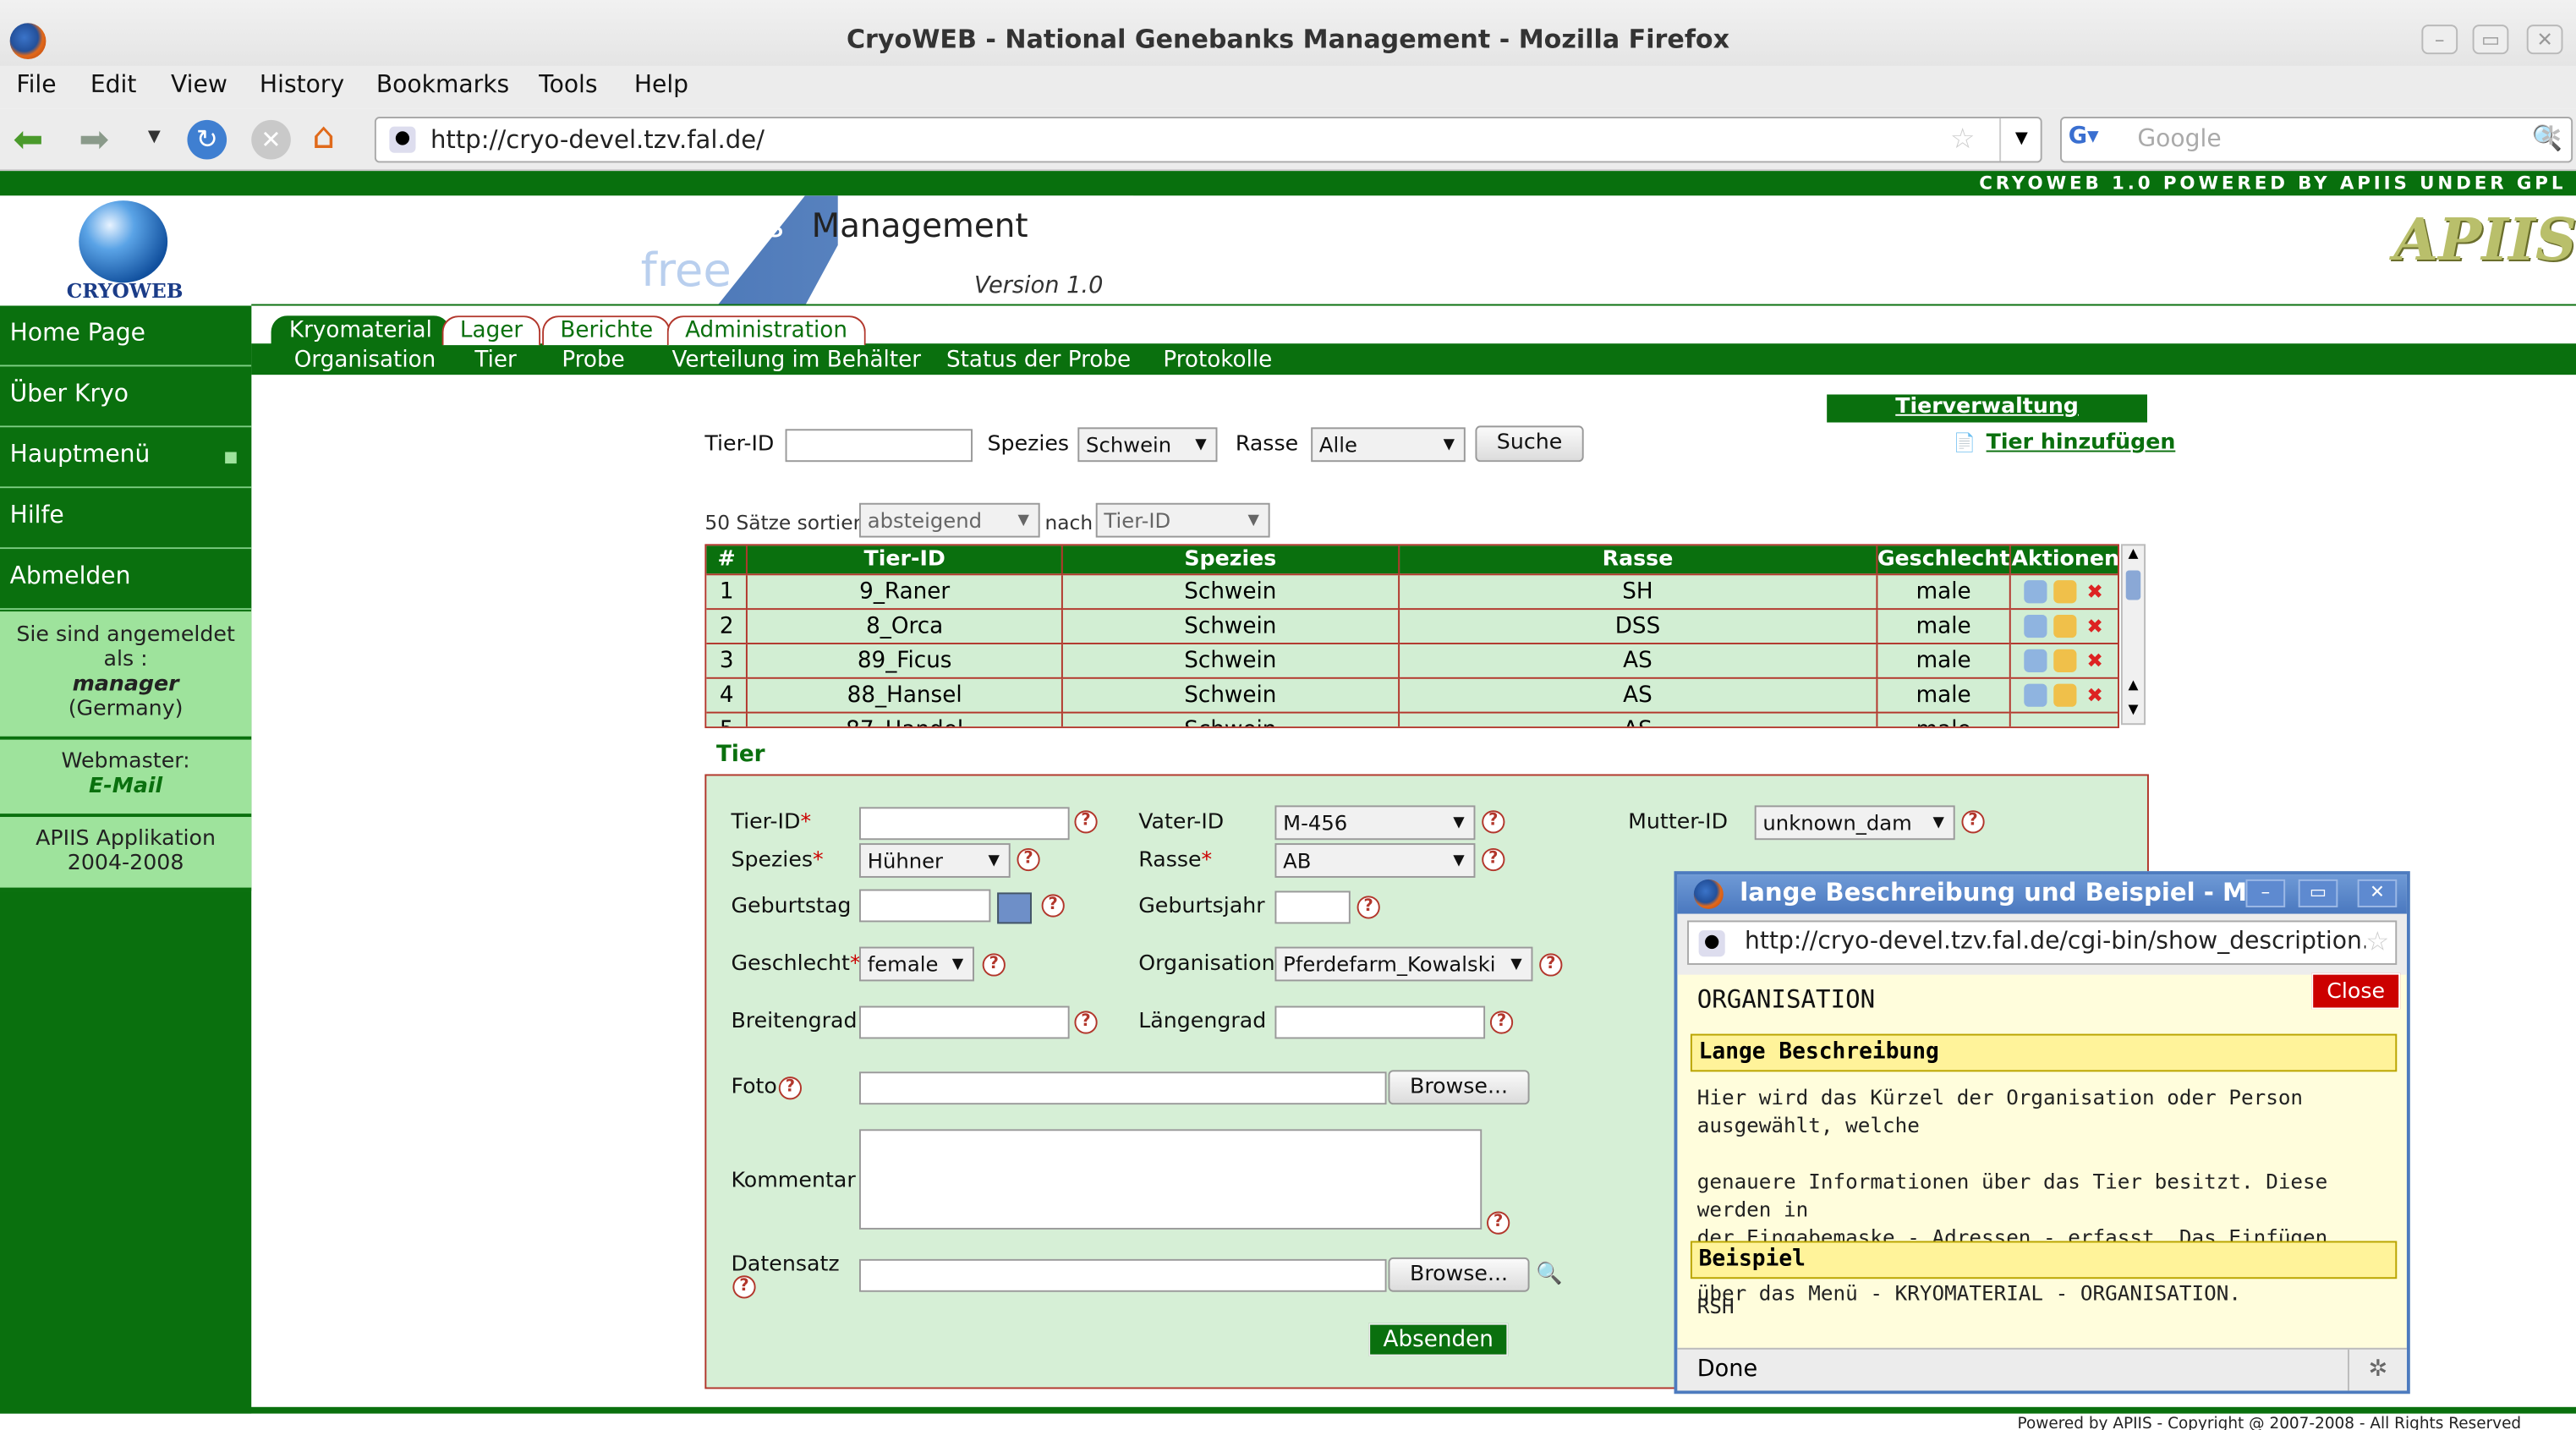 The width and height of the screenshot is (2576, 1430). What do you see at coordinates (29, 141) in the screenshot?
I see `back-icon: ⬅` at bounding box center [29, 141].